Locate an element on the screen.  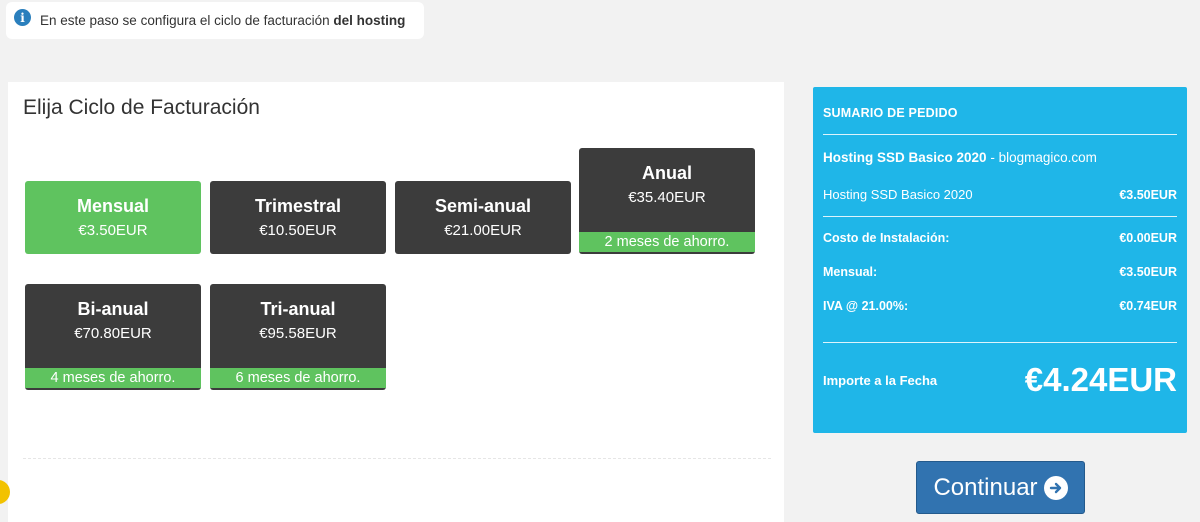
cycle-price: €21.00EUR is located at coordinates (483, 230).